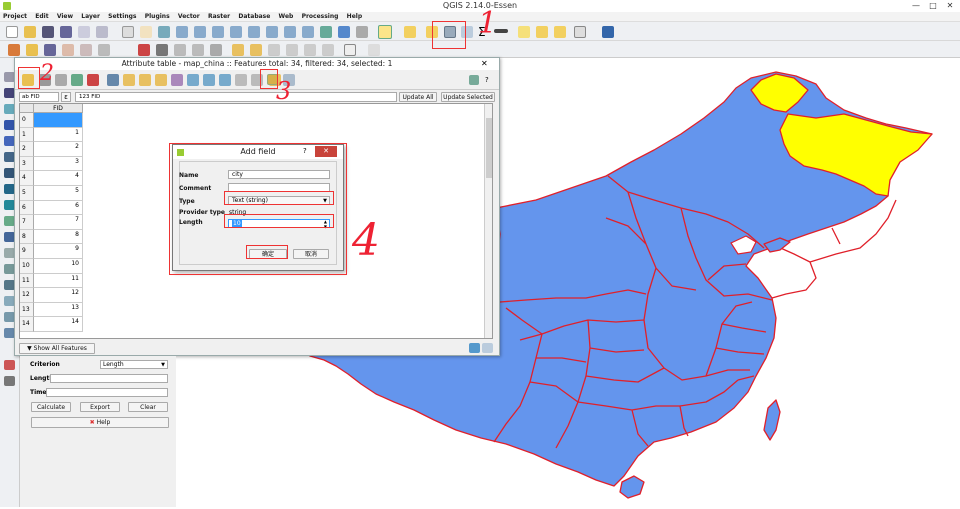 The width and height of the screenshot is (960, 509). Describe the element at coordinates (161, 80) in the screenshot. I see `deselect-all-icon` at that location.